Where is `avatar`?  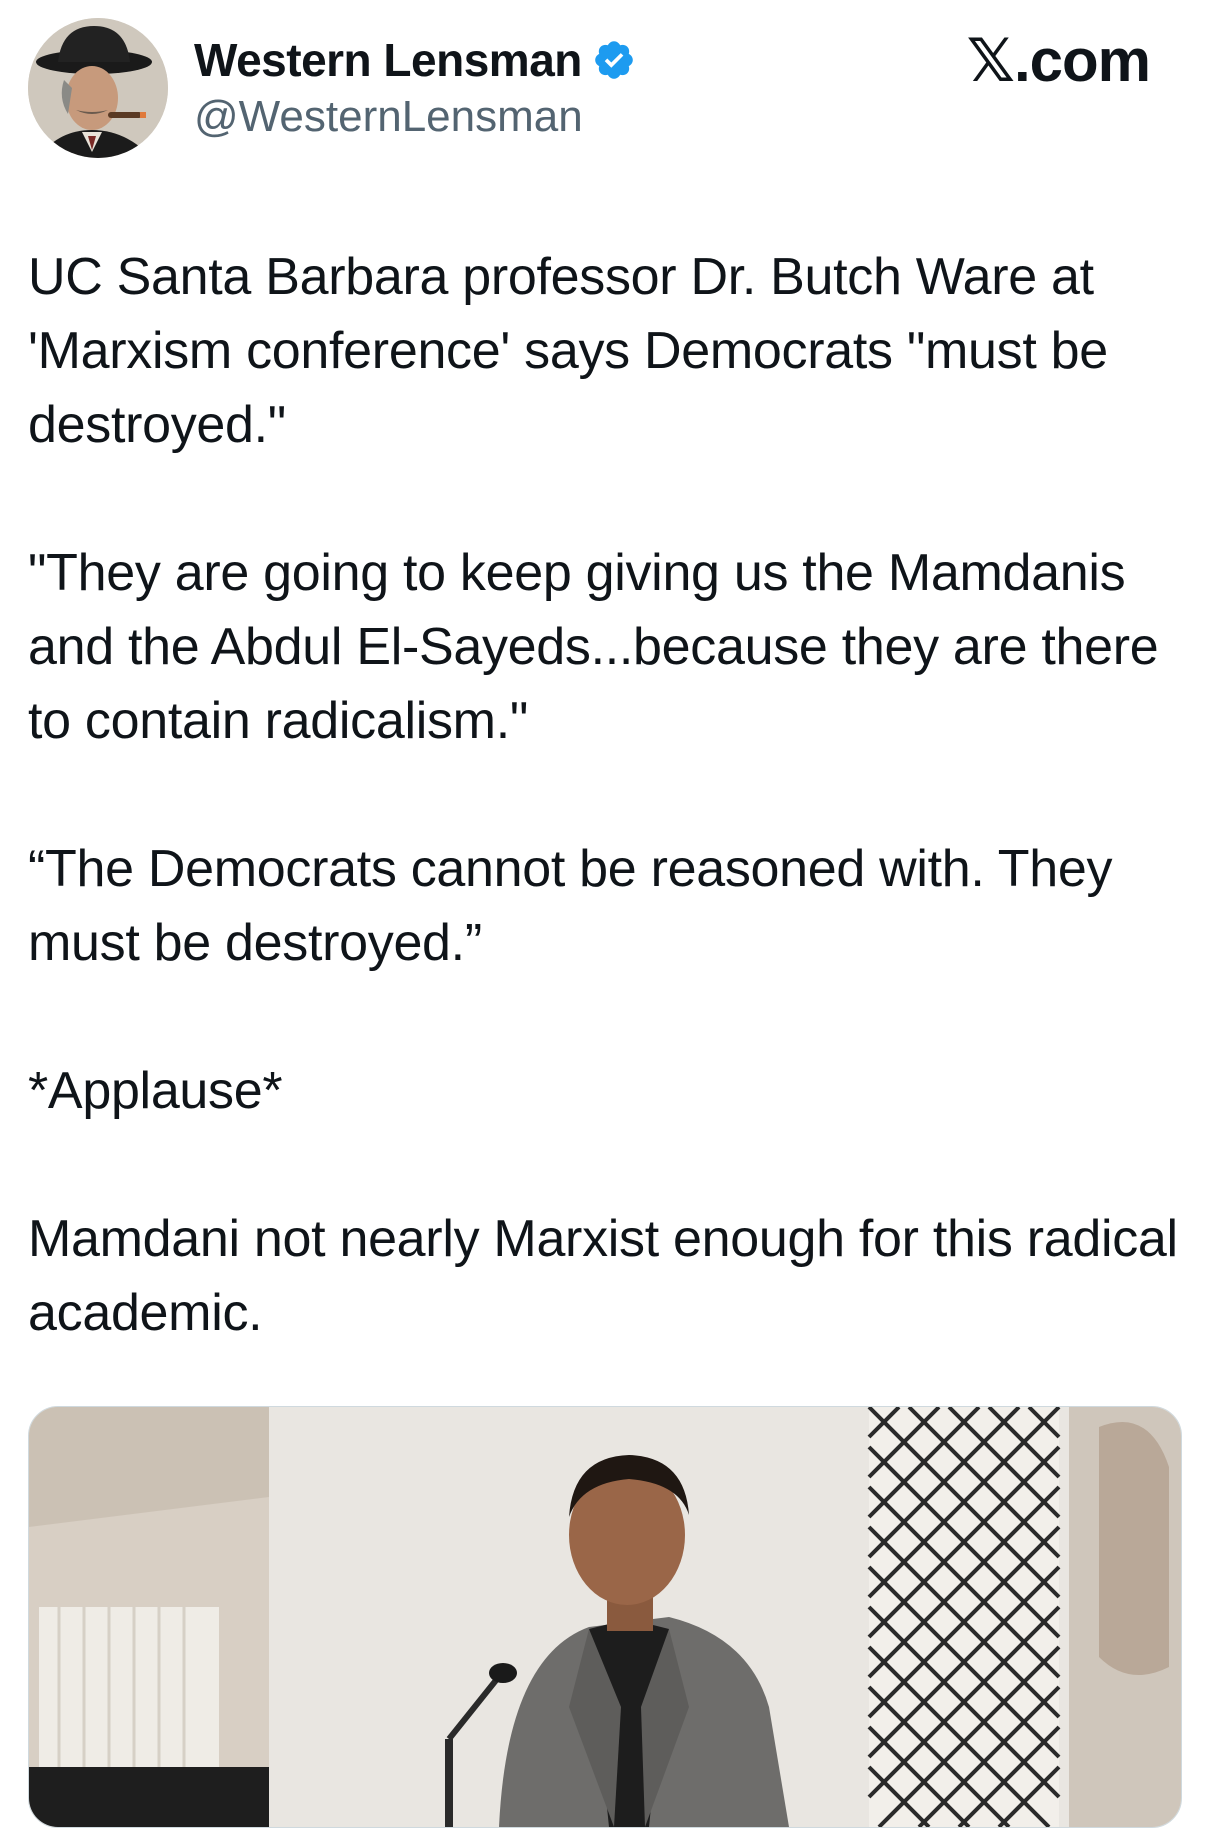 avatar is located at coordinates (98, 88).